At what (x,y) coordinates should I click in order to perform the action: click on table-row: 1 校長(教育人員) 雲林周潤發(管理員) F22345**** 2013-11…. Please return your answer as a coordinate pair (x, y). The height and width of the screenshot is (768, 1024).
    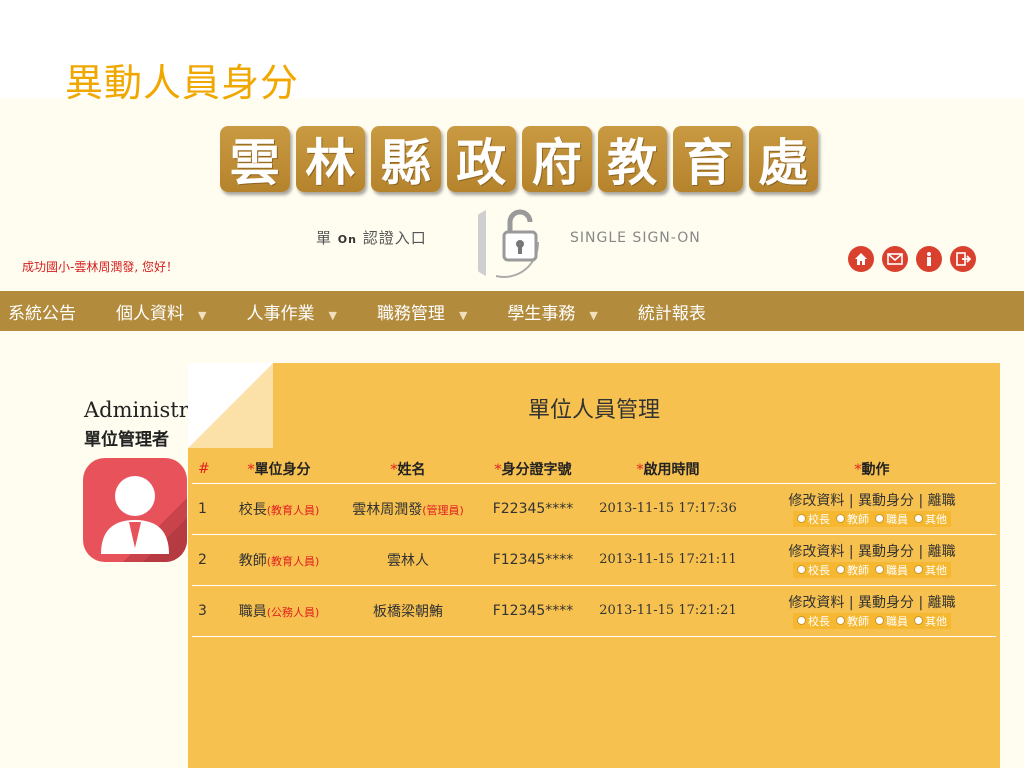
    Looking at the image, I should click on (594, 509).